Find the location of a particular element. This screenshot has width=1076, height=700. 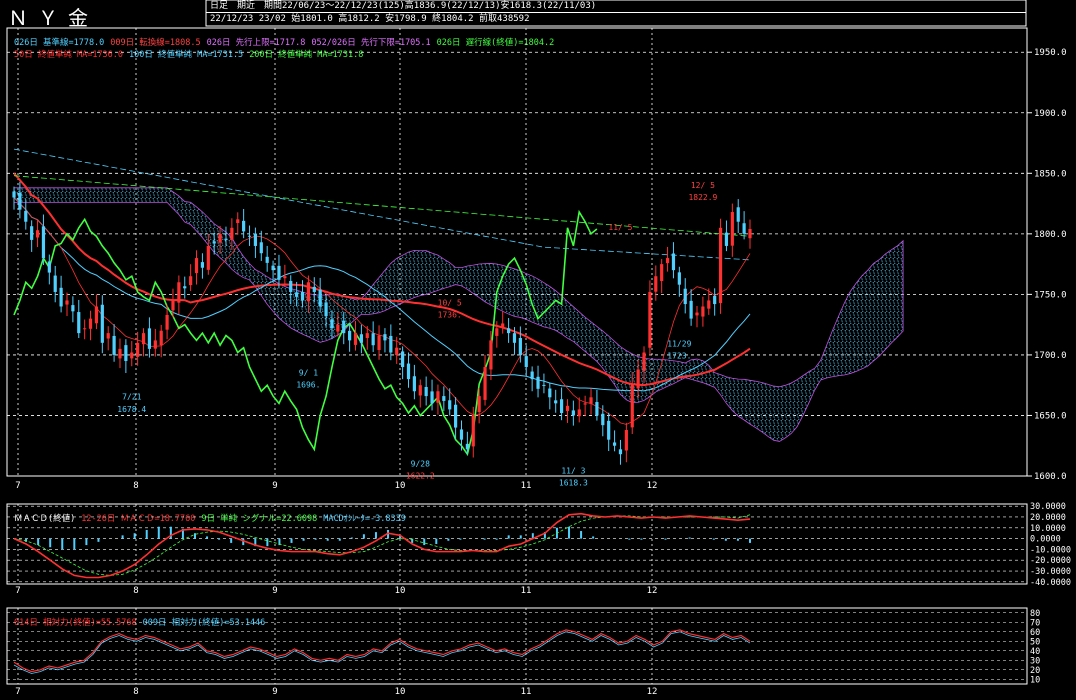

rsi-tick-label: 60 is located at coordinates (1035, 633).